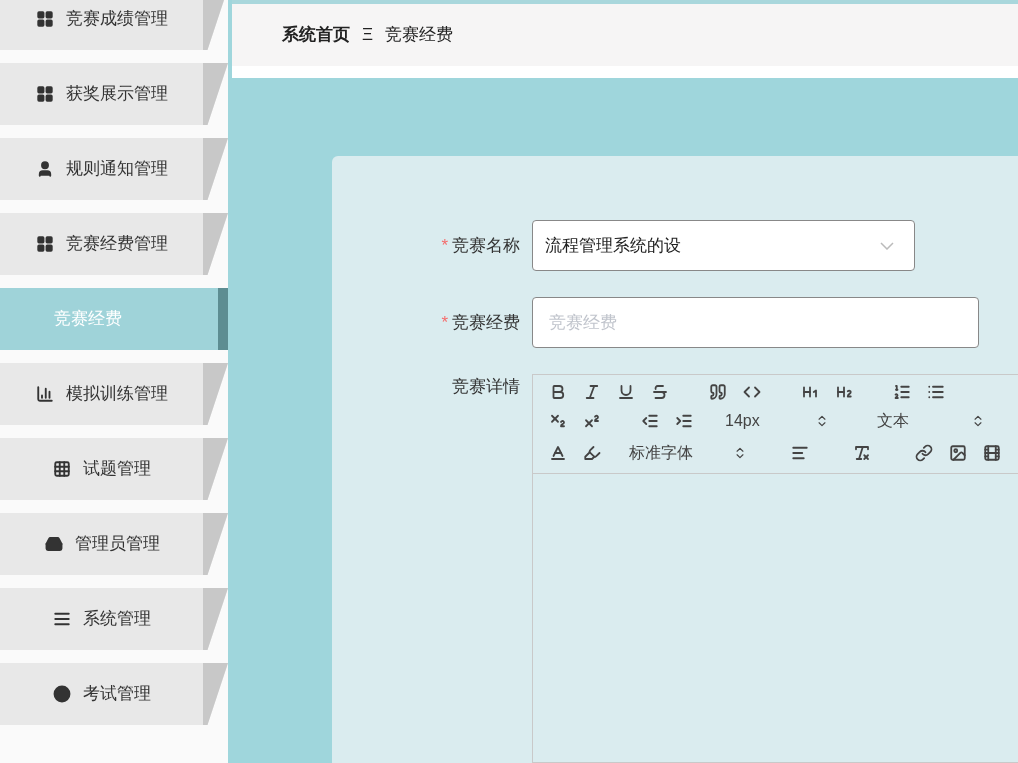 The image size is (1018, 763). I want to click on sidebar-item: 试题管理, so click(114, 469).